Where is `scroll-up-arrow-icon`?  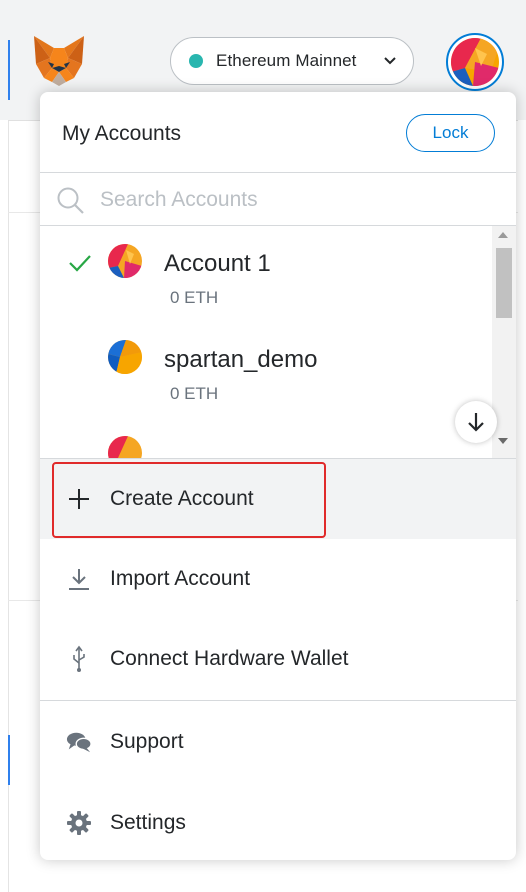 scroll-up-arrow-icon is located at coordinates (503, 235).